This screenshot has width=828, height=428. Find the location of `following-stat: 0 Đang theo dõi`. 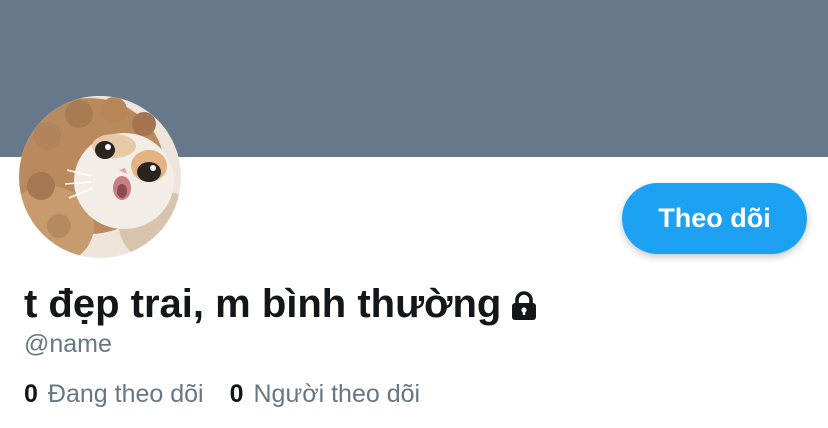

following-stat: 0 Đang theo dõi is located at coordinates (114, 394).